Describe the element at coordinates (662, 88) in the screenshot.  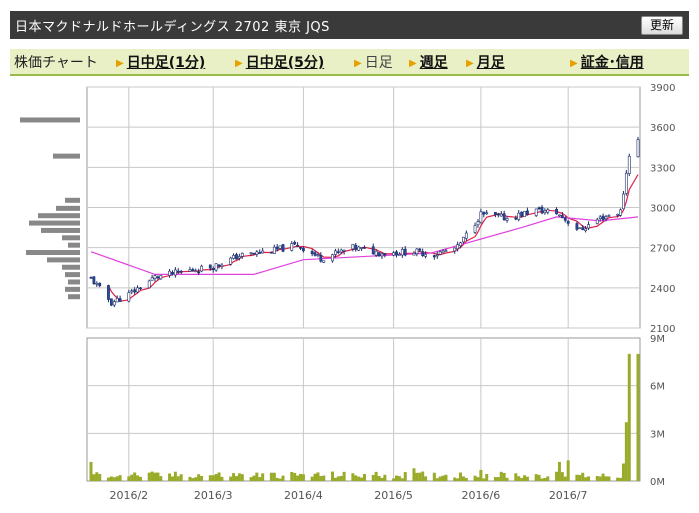
I see `price-tick-label: 3900` at that location.